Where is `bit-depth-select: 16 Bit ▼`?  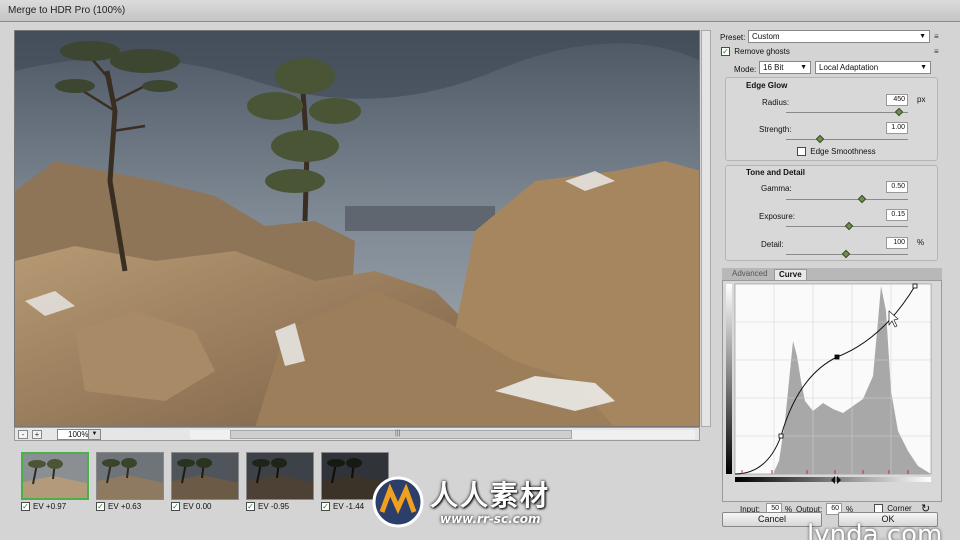
bit-depth-select: 16 Bit ▼ is located at coordinates (785, 67).